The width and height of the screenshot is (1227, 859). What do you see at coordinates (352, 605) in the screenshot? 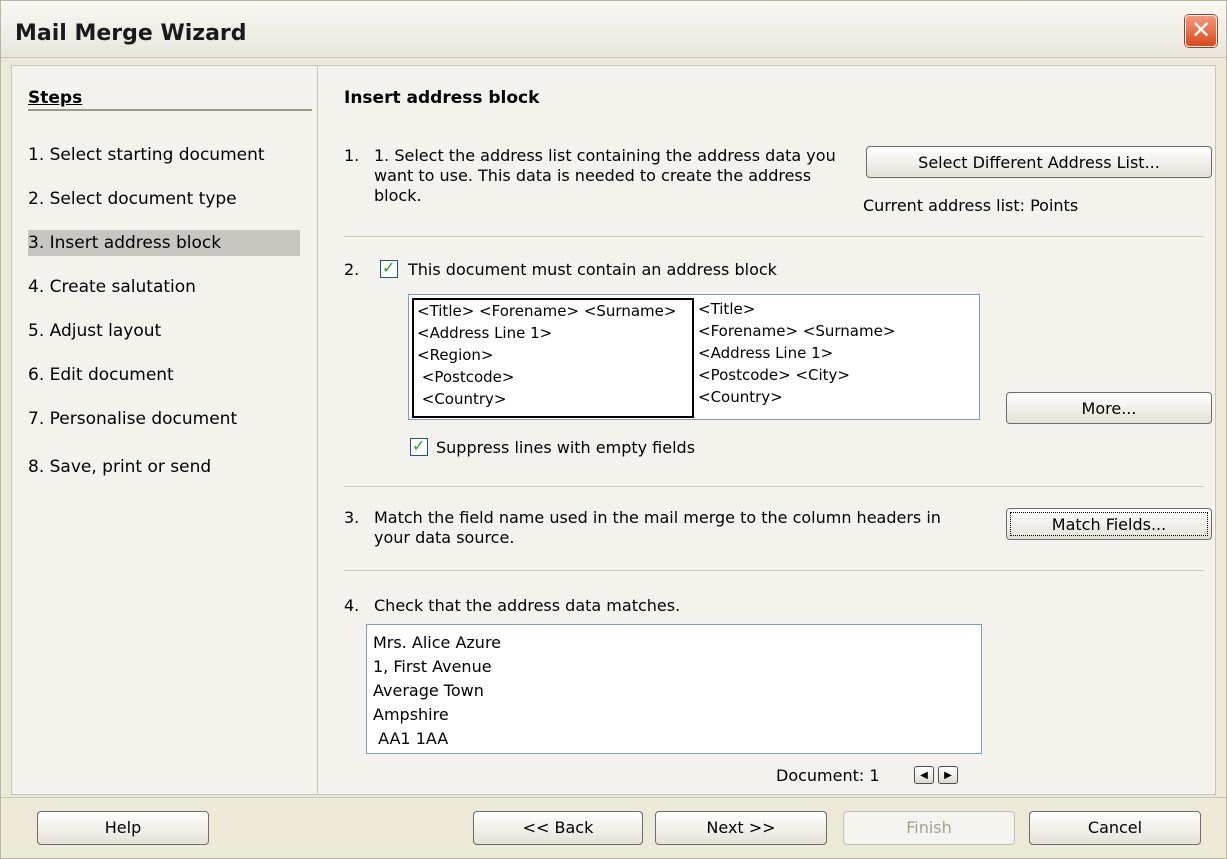
I see `section4-number: 4.` at bounding box center [352, 605].